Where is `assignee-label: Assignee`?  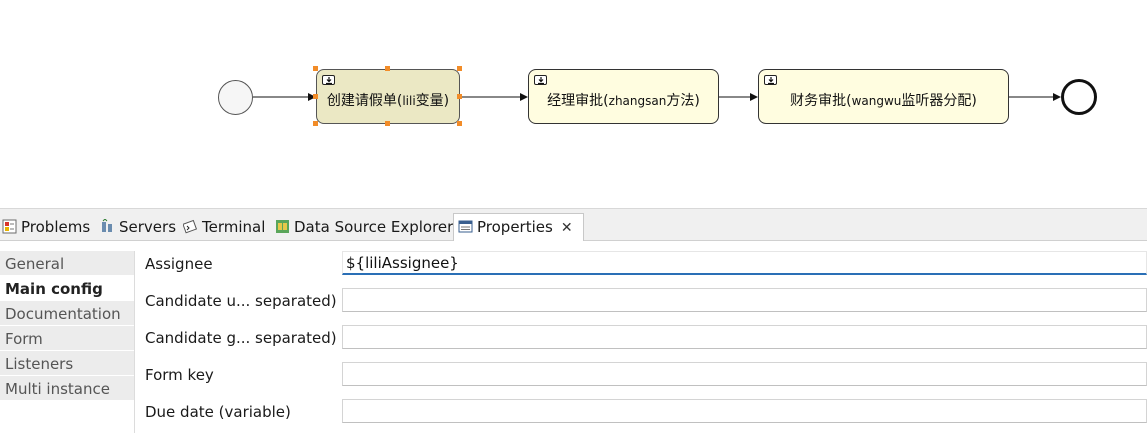
assignee-label: Assignee is located at coordinates (179, 264).